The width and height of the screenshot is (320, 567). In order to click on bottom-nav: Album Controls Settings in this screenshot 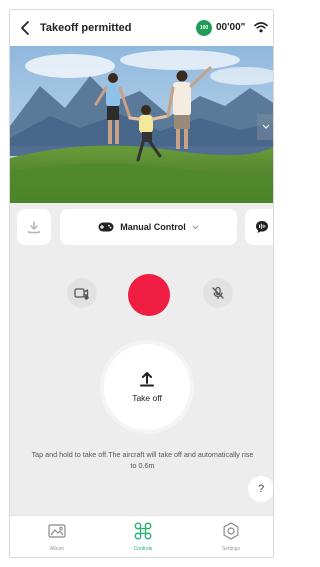, I will do `click(141, 536)`.